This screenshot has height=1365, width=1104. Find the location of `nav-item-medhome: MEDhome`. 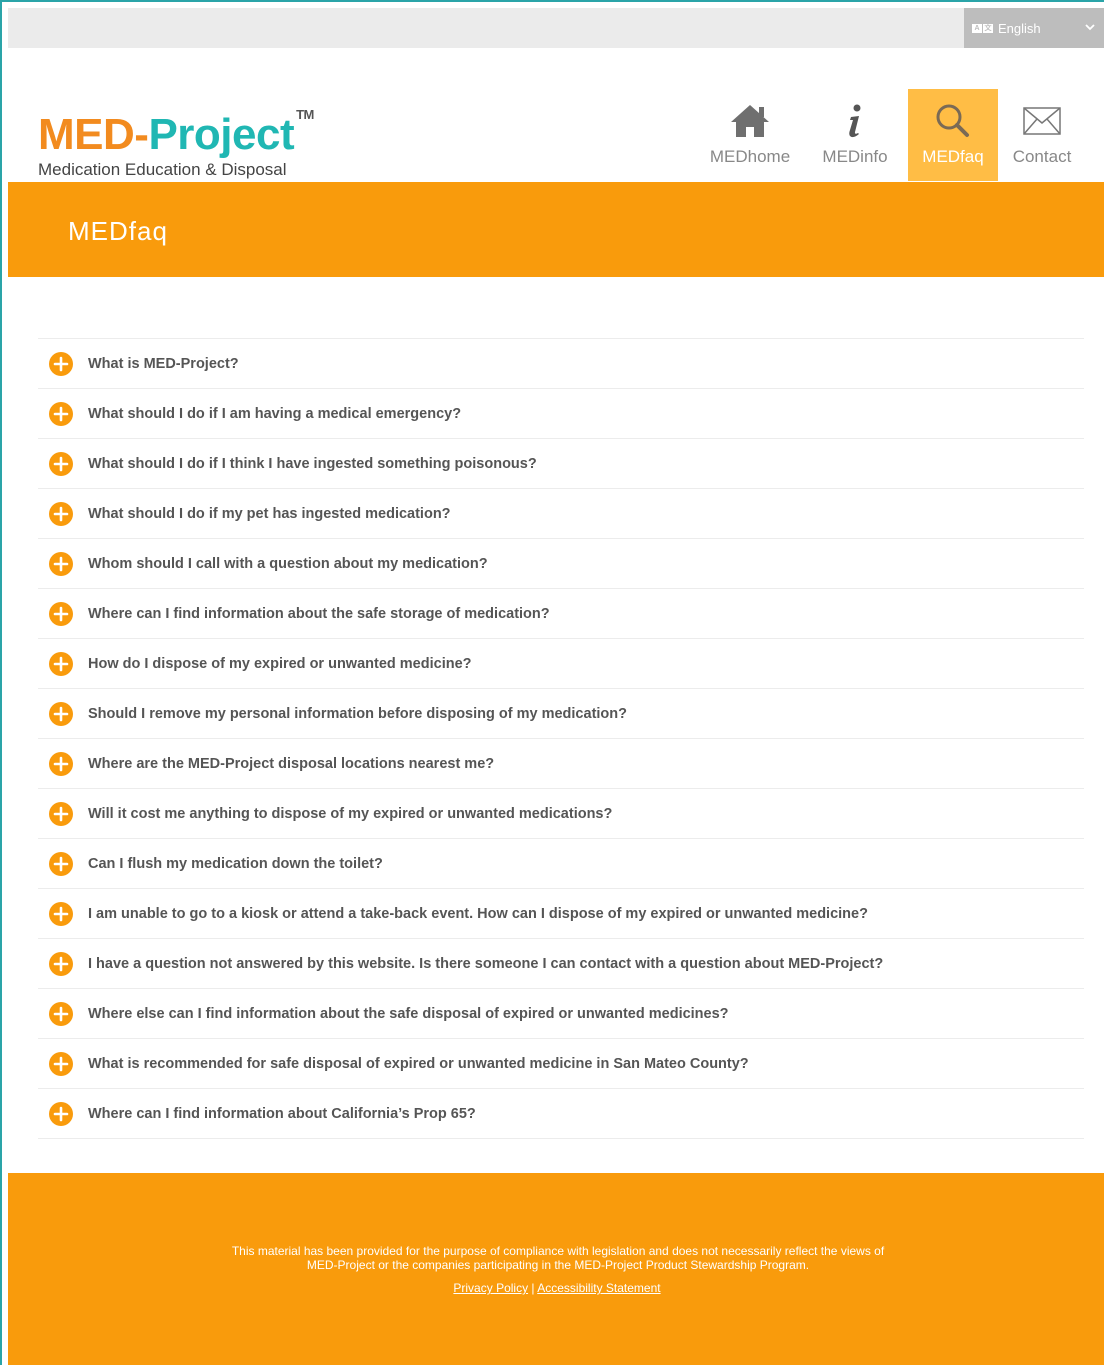

nav-item-medhome: MEDhome is located at coordinates (750, 135).